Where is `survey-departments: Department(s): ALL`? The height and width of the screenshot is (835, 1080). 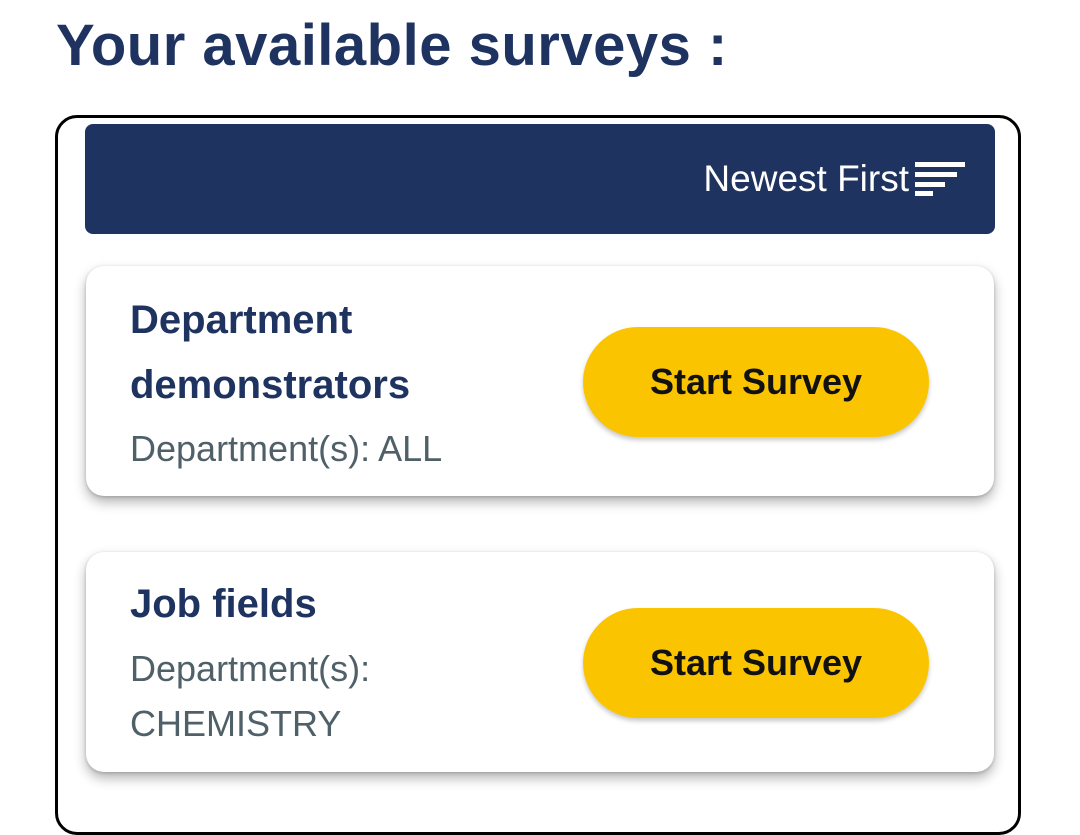 survey-departments: Department(s): ALL is located at coordinates (286, 448).